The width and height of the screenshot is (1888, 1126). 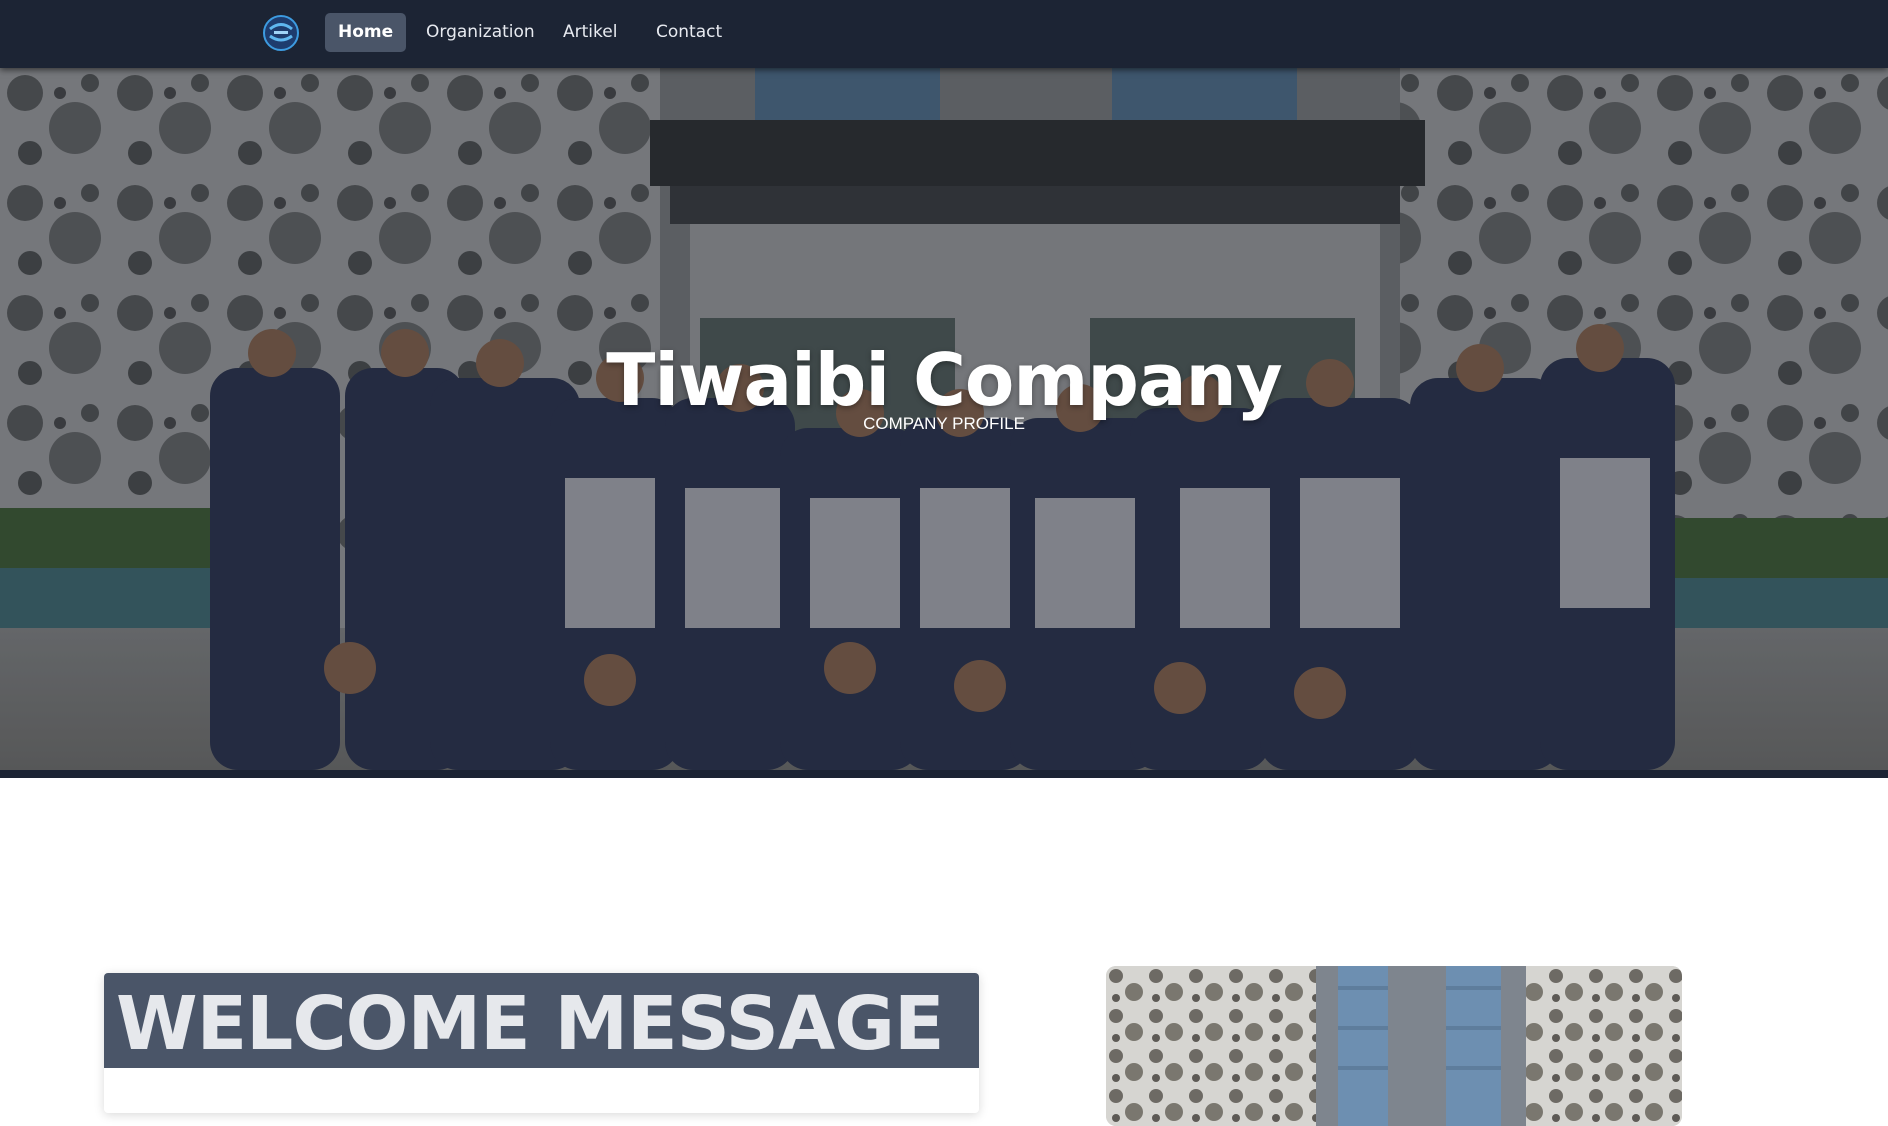 What do you see at coordinates (281, 33) in the screenshot?
I see `company-logo-icon` at bounding box center [281, 33].